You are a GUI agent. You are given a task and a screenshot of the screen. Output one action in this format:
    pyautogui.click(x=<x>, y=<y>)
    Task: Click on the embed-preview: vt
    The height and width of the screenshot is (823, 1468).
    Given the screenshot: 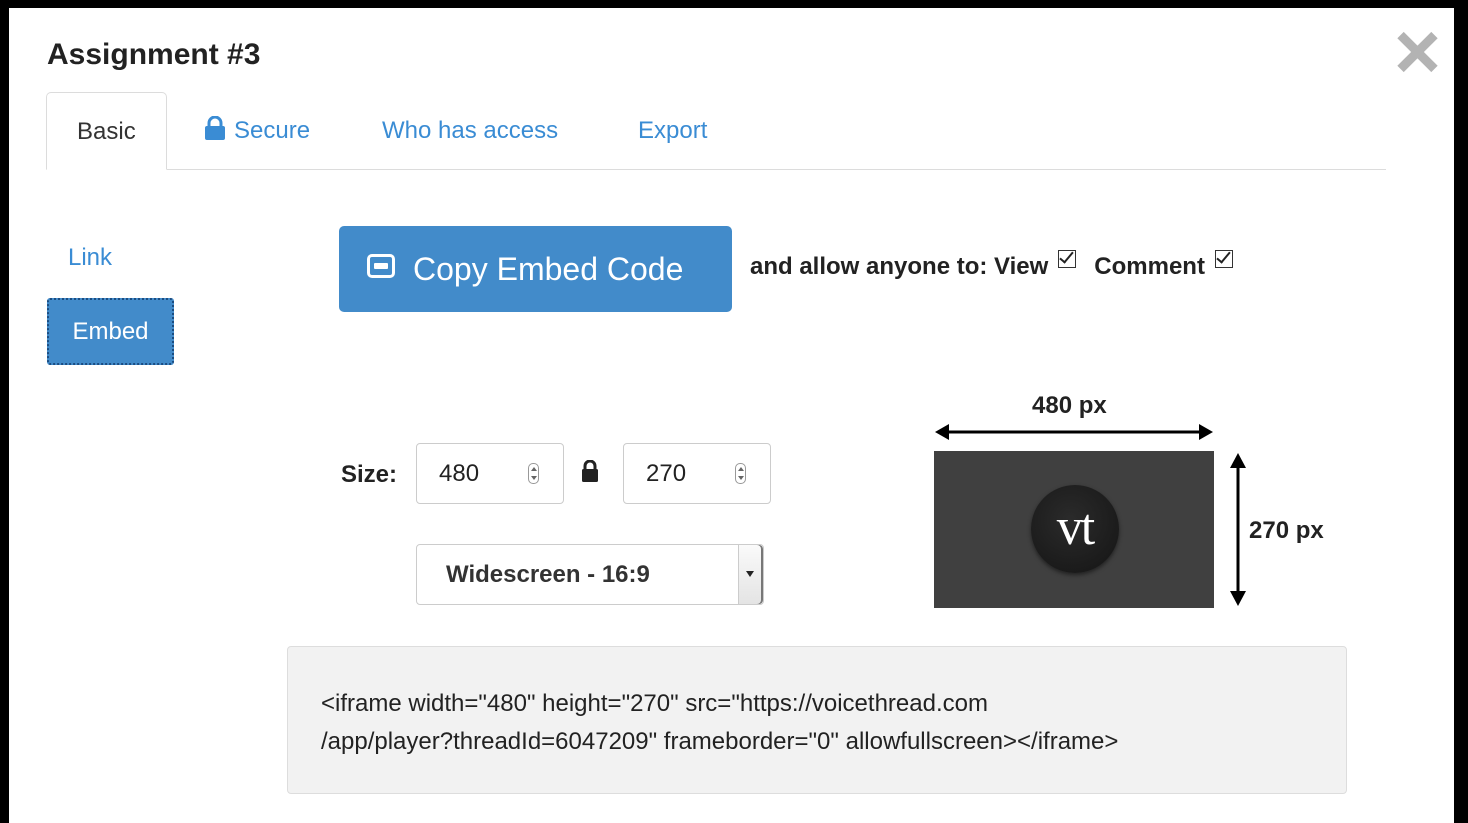 What is the action you would take?
    pyautogui.click(x=1074, y=529)
    